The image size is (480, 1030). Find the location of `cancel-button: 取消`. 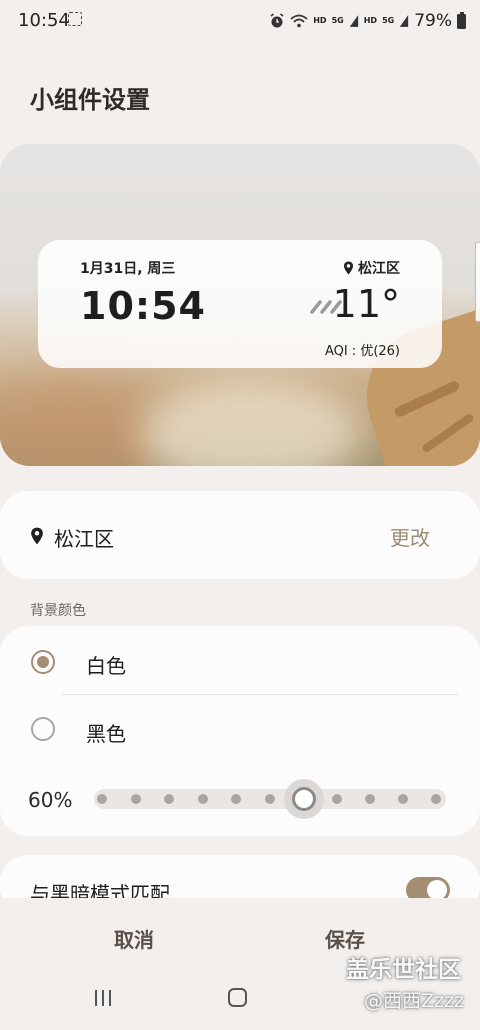

cancel-button: 取消 is located at coordinates (134, 938).